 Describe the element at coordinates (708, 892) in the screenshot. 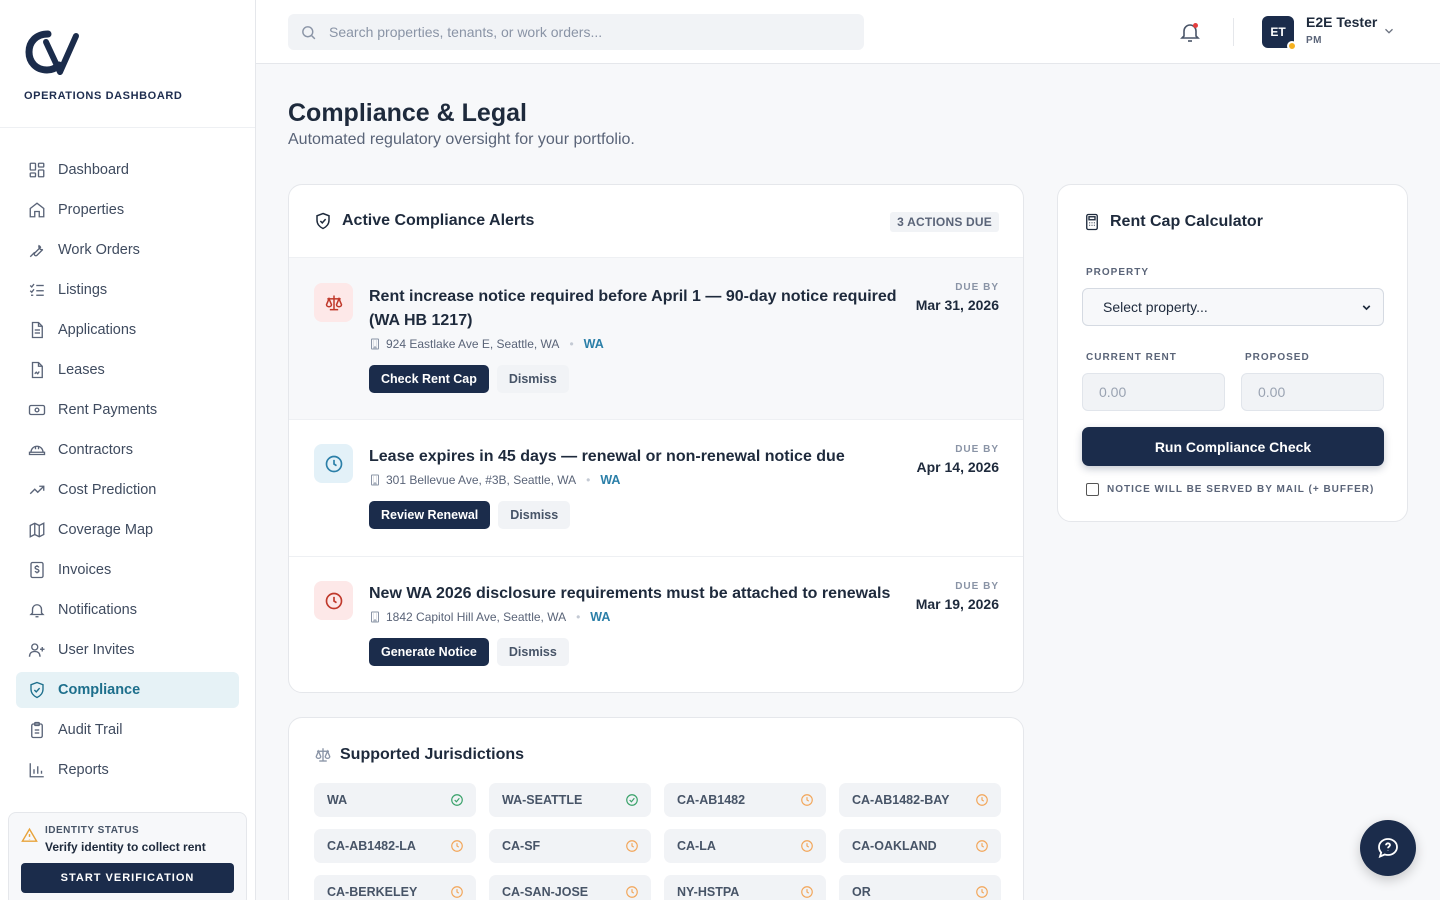

I see `jurisdiction-code: NY-HSTPA` at that location.